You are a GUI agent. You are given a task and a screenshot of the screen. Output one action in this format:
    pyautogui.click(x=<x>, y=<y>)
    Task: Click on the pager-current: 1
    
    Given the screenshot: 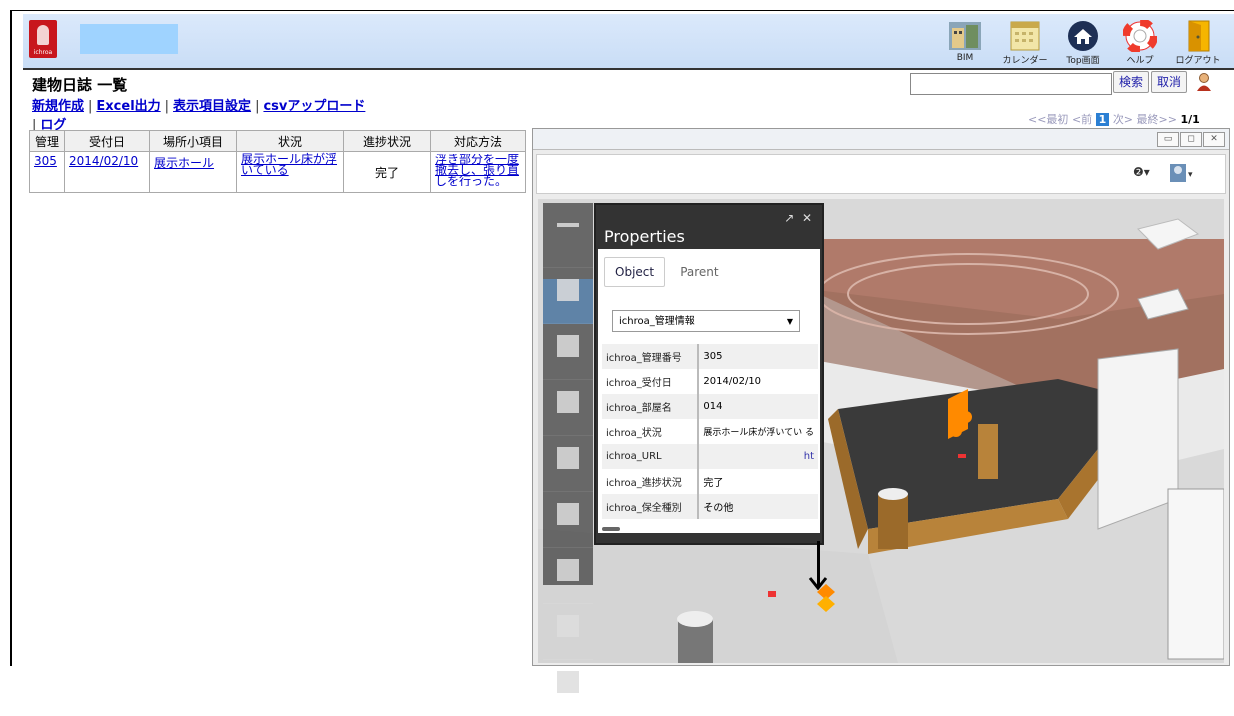 What is the action you would take?
    pyautogui.click(x=1102, y=119)
    